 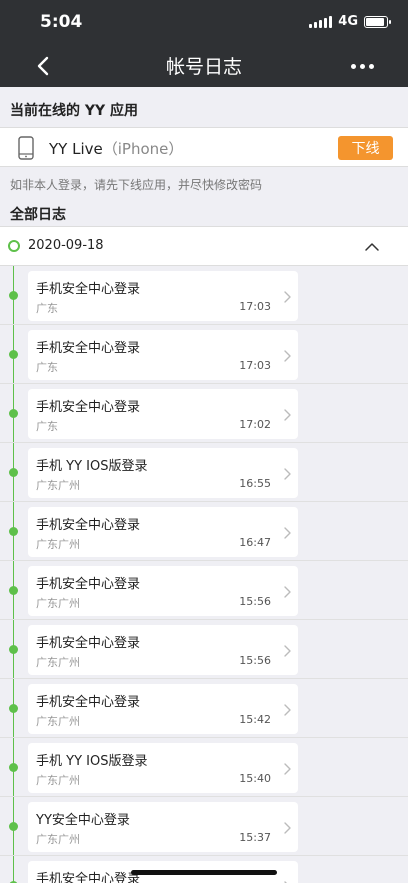 What do you see at coordinates (375, 21) in the screenshot?
I see `battery-level` at bounding box center [375, 21].